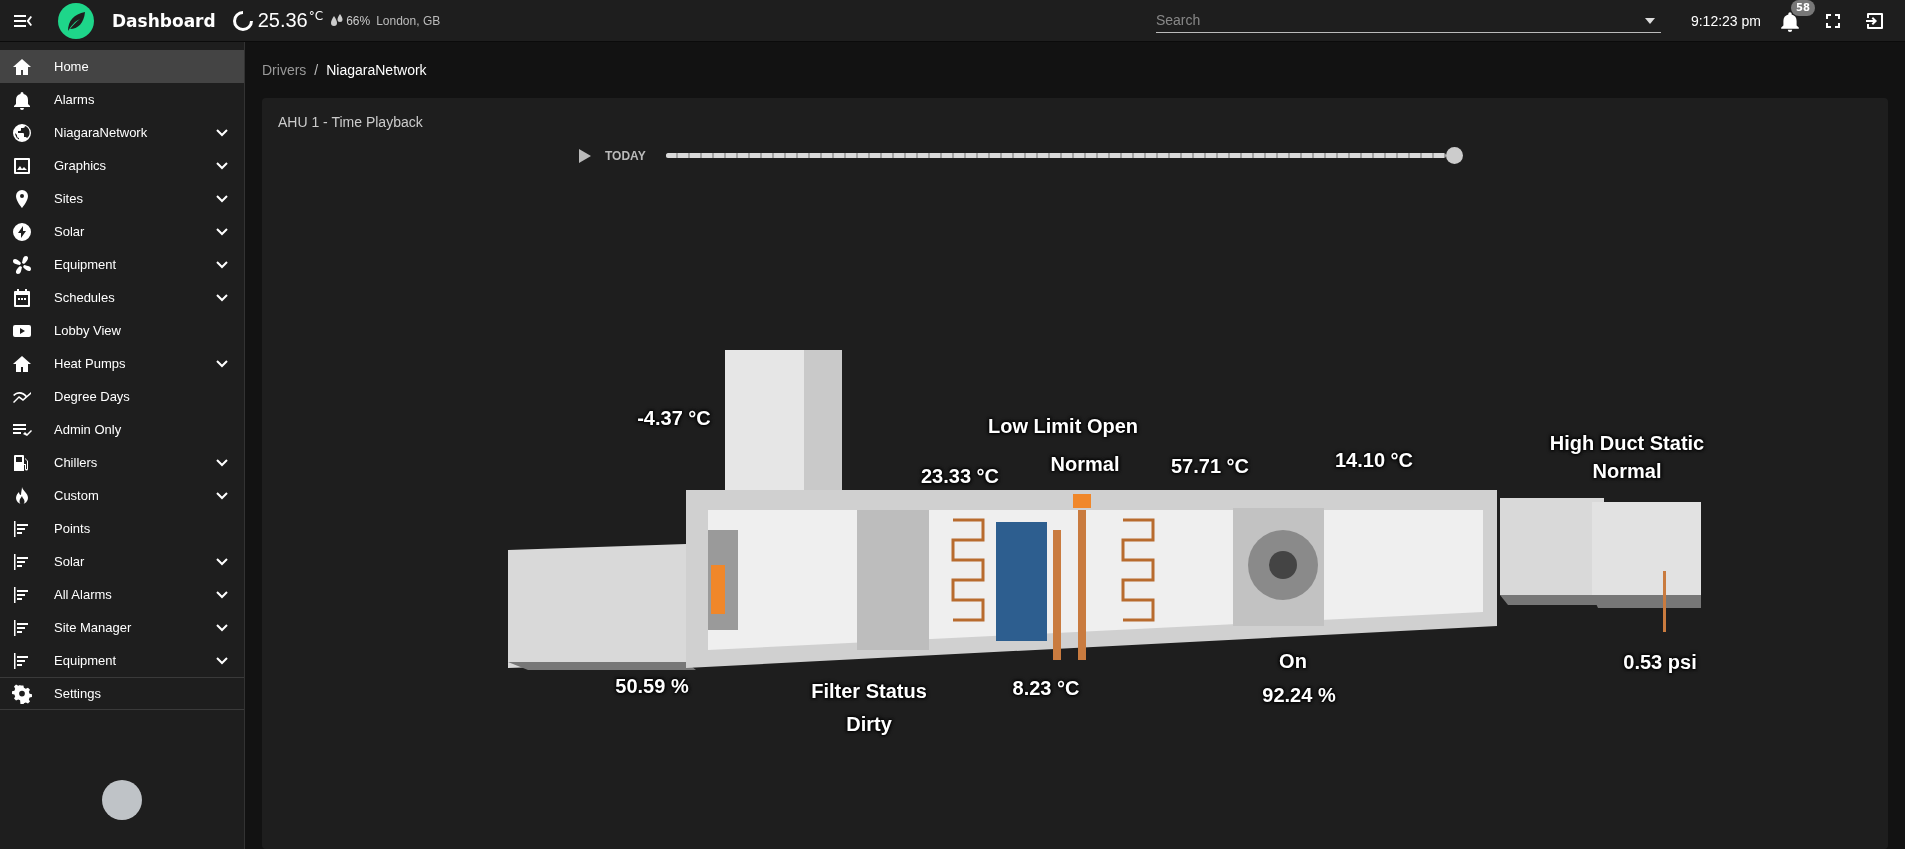 The height and width of the screenshot is (849, 1905). What do you see at coordinates (1649, 20) in the screenshot?
I see `caret-icon` at bounding box center [1649, 20].